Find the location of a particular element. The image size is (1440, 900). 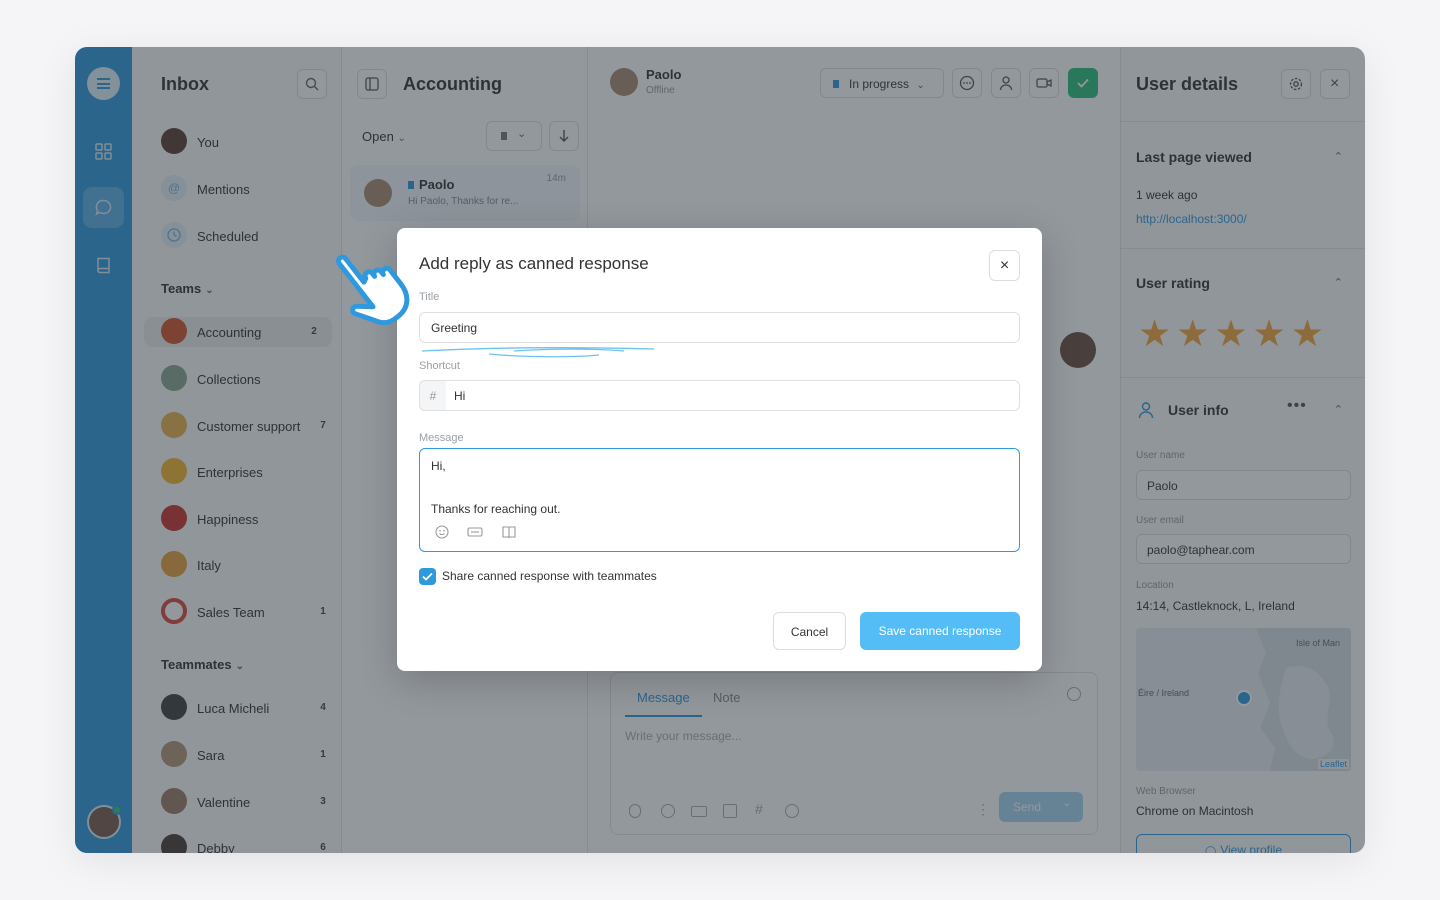

title-label: Title is located at coordinates (429, 297).